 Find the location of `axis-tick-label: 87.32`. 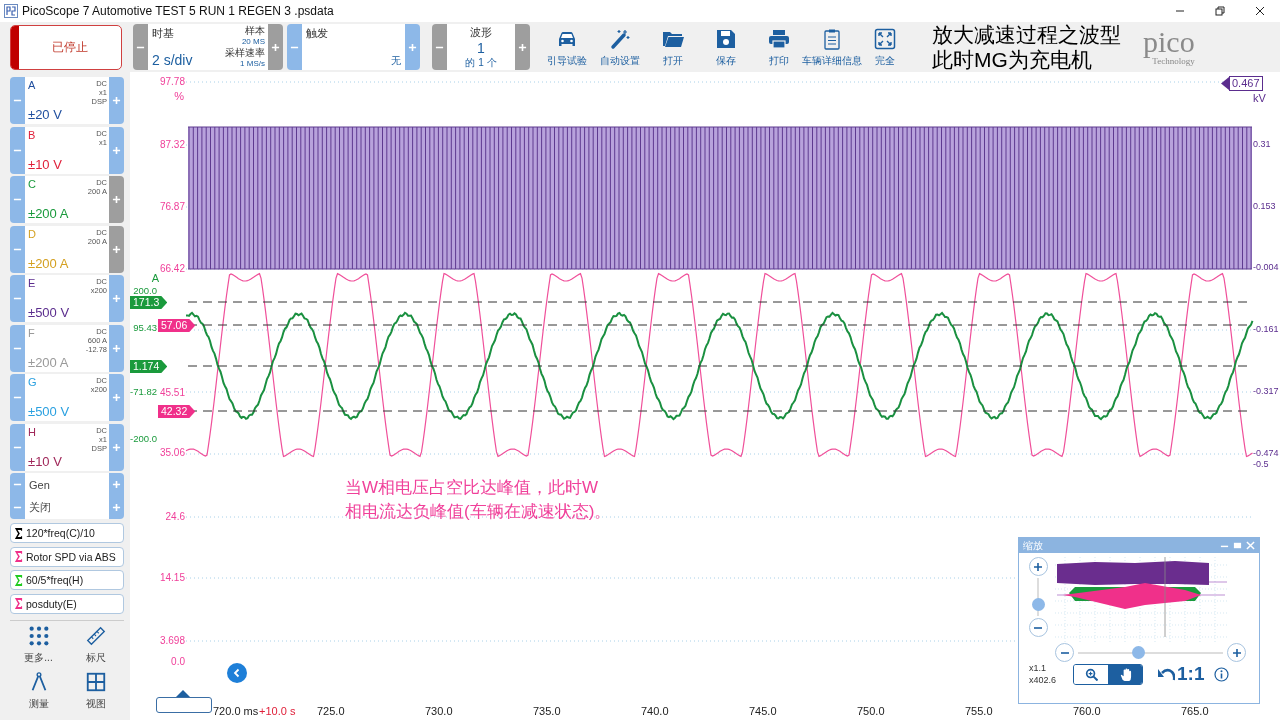

axis-tick-label: 87.32 is located at coordinates (172, 144).